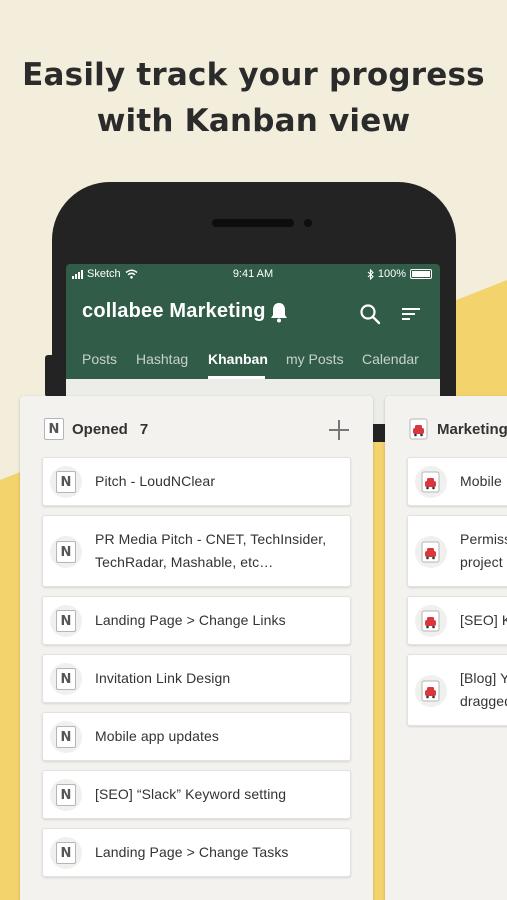 Image resolution: width=507 pixels, height=900 pixels. Describe the element at coordinates (279, 312) in the screenshot. I see `bell-icon` at that location.